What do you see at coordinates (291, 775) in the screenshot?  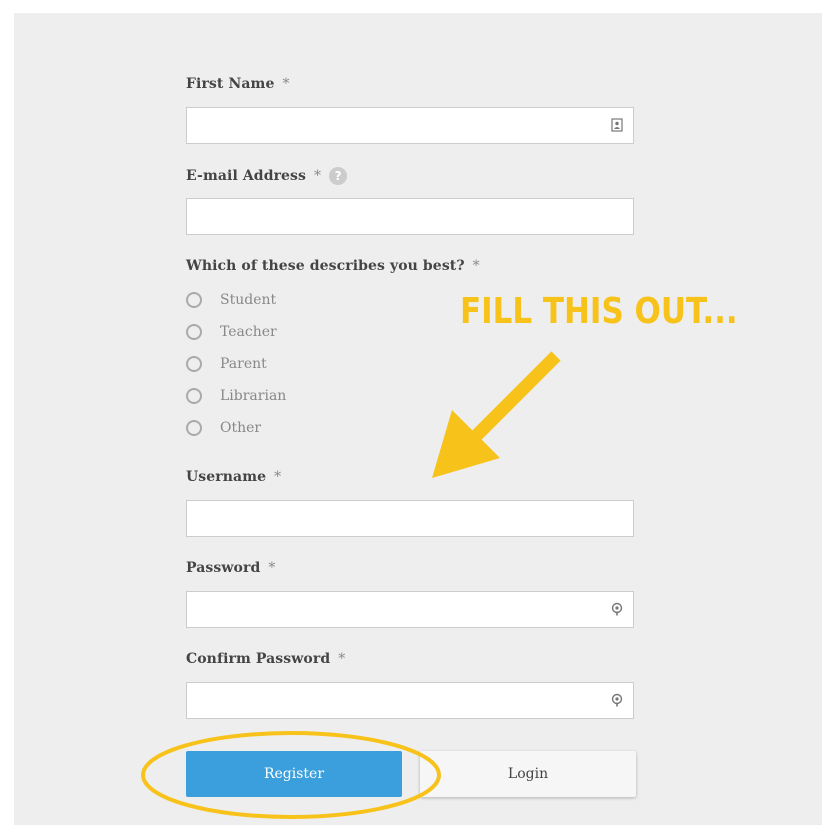 I see `annotation-circle-icon` at bounding box center [291, 775].